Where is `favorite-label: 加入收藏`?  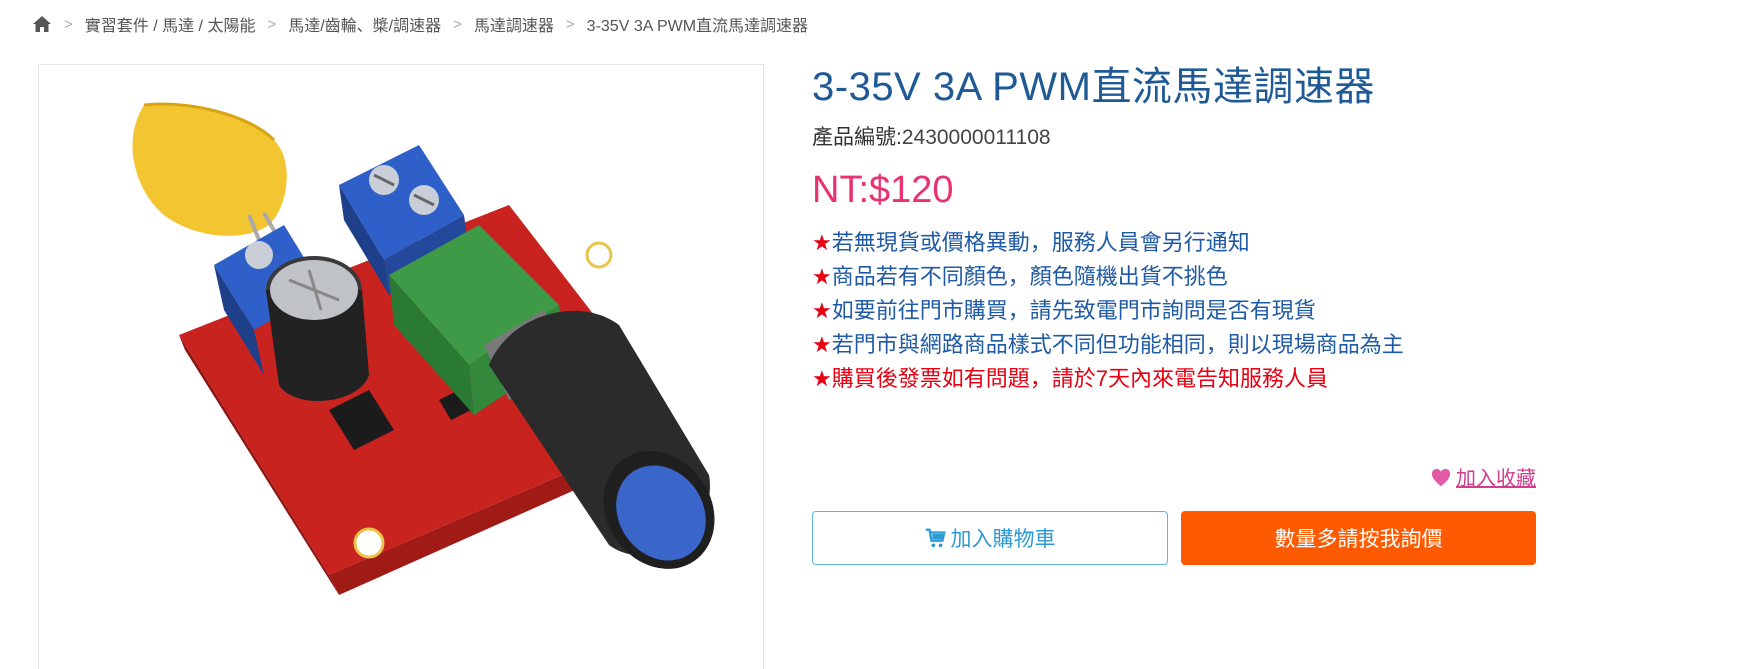
favorite-label: 加入收藏 is located at coordinates (1496, 479).